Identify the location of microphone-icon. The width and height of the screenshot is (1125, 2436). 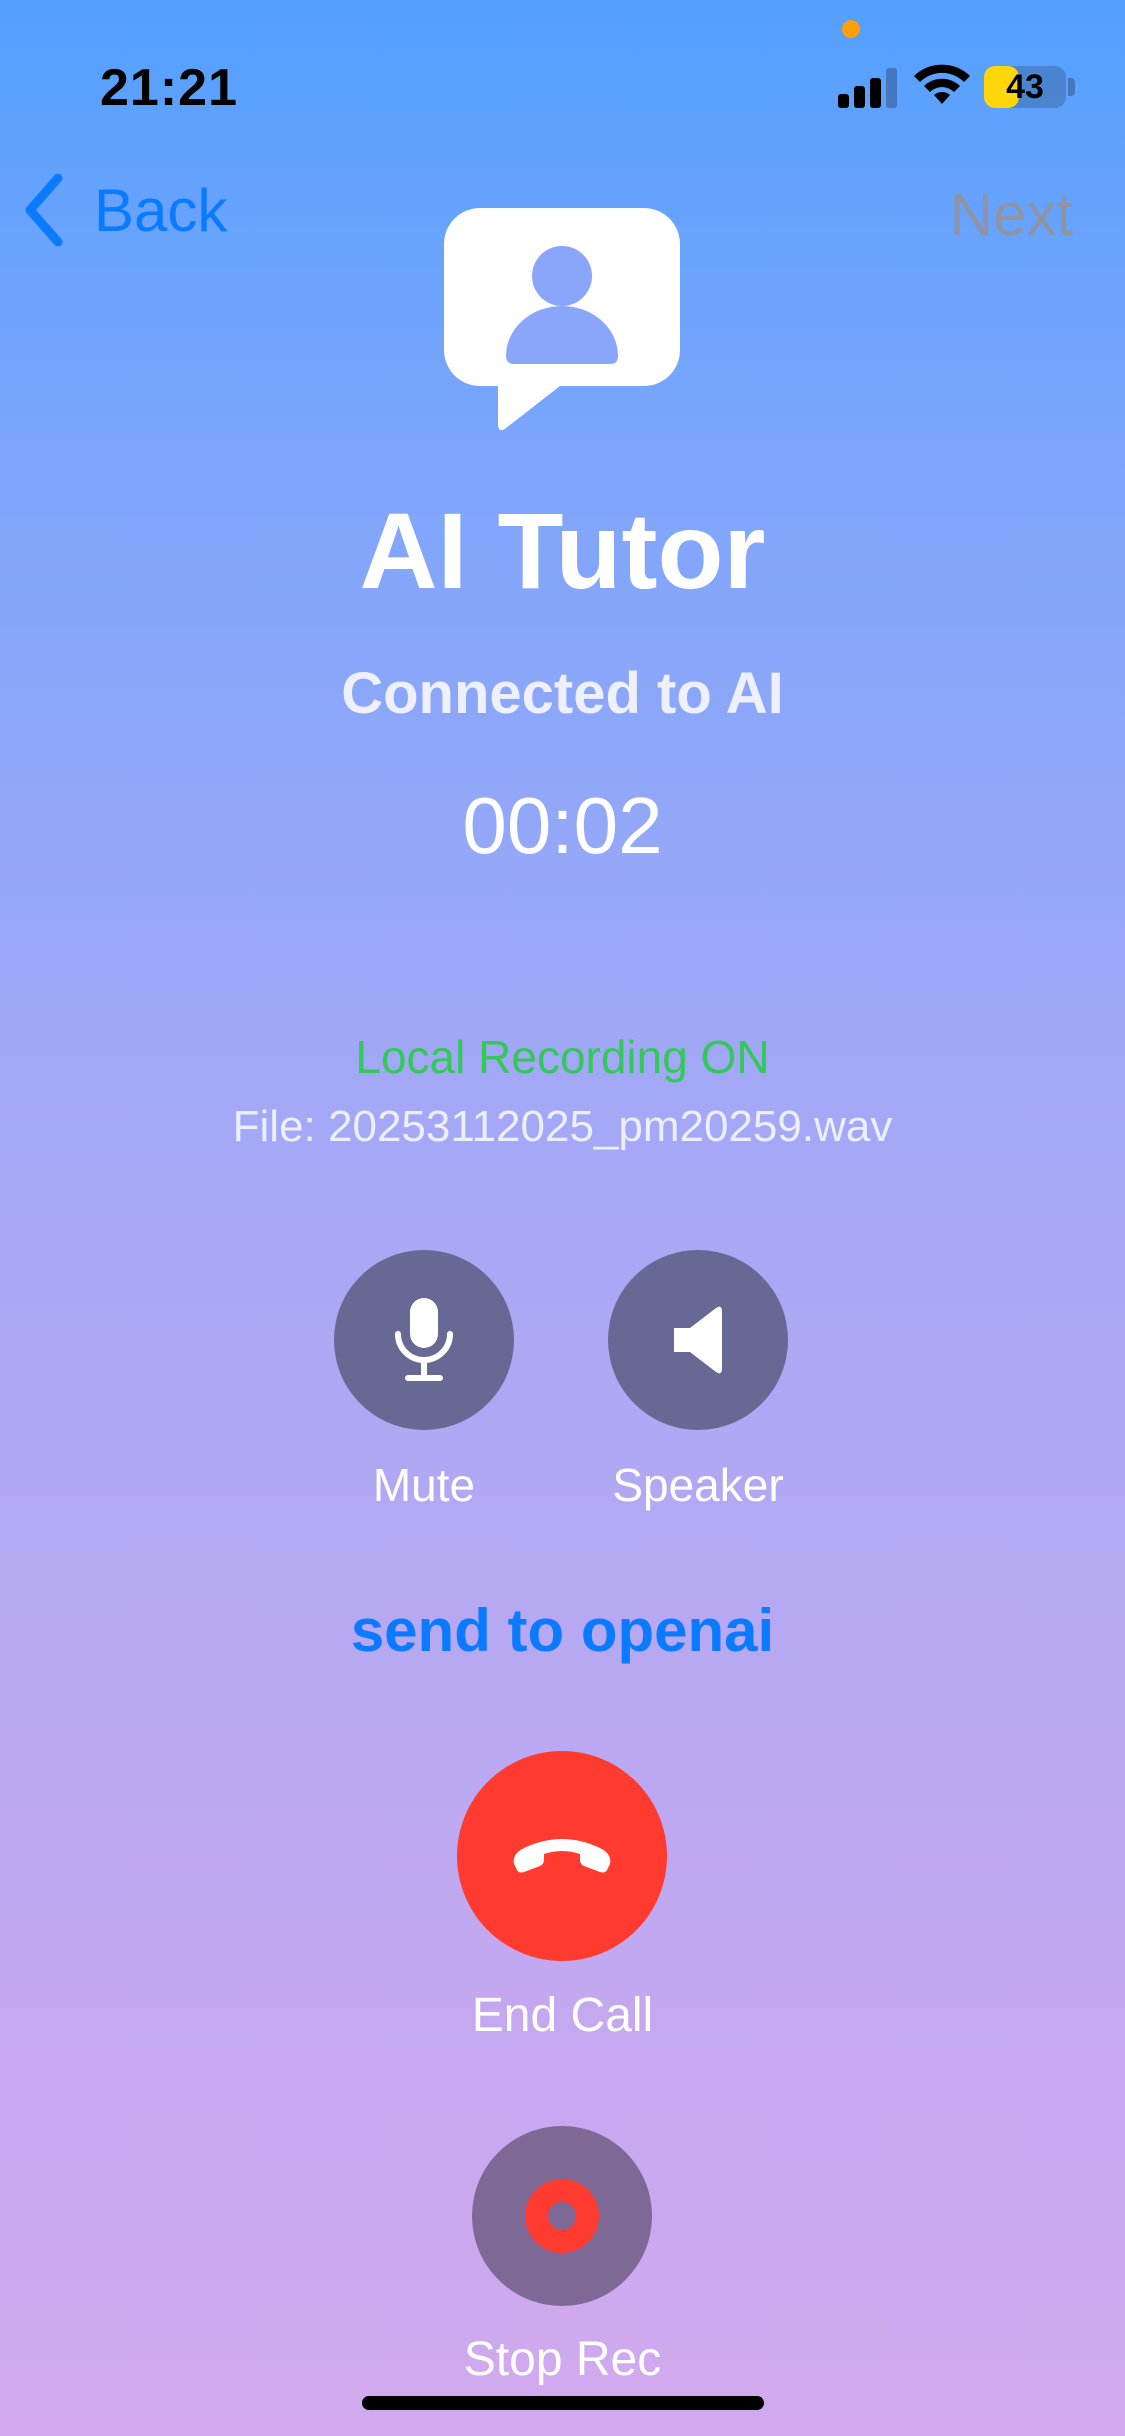
(424, 1339).